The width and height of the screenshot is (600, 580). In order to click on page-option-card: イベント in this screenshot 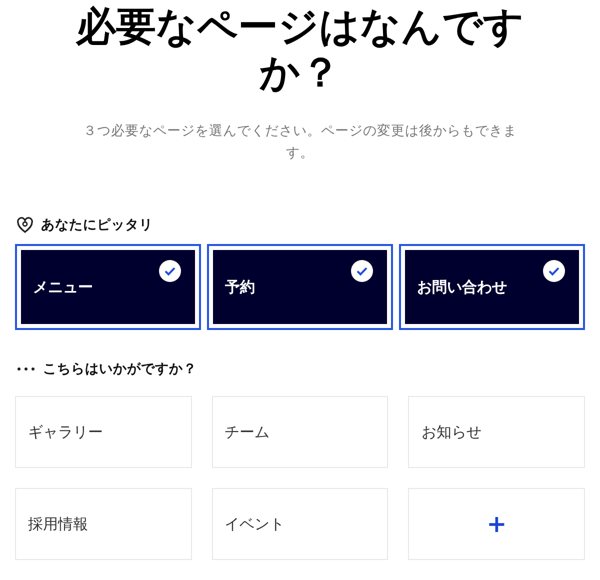, I will do `click(300, 524)`.